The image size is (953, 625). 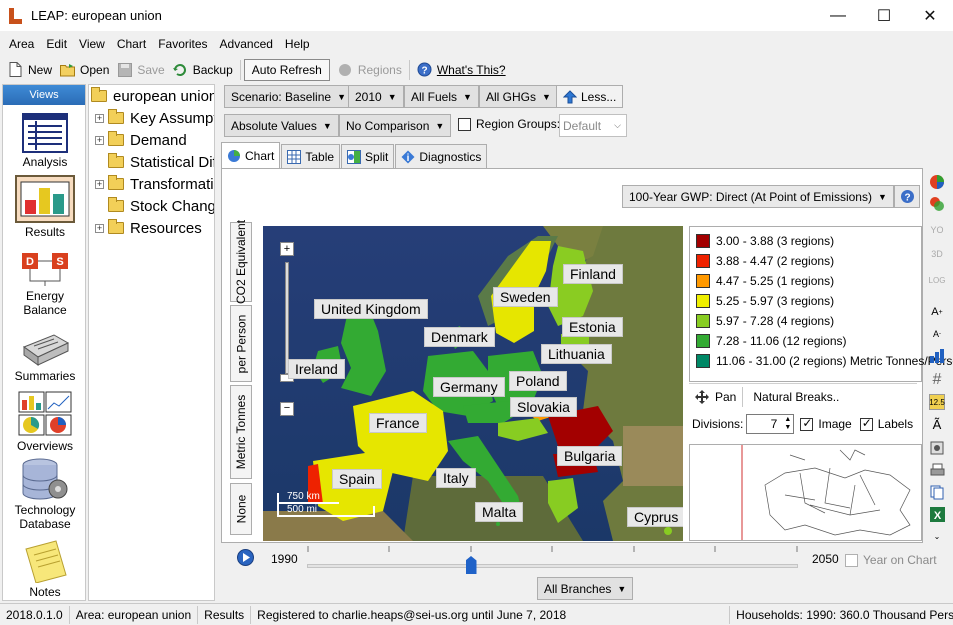 What do you see at coordinates (182, 44) in the screenshot?
I see `menu-favorites: Favorites` at bounding box center [182, 44].